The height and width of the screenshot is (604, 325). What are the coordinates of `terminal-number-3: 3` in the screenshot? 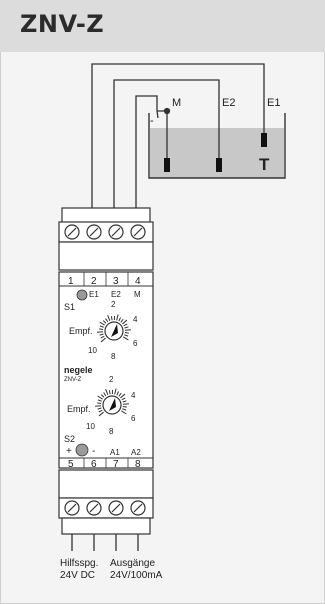 It's located at (116, 281).